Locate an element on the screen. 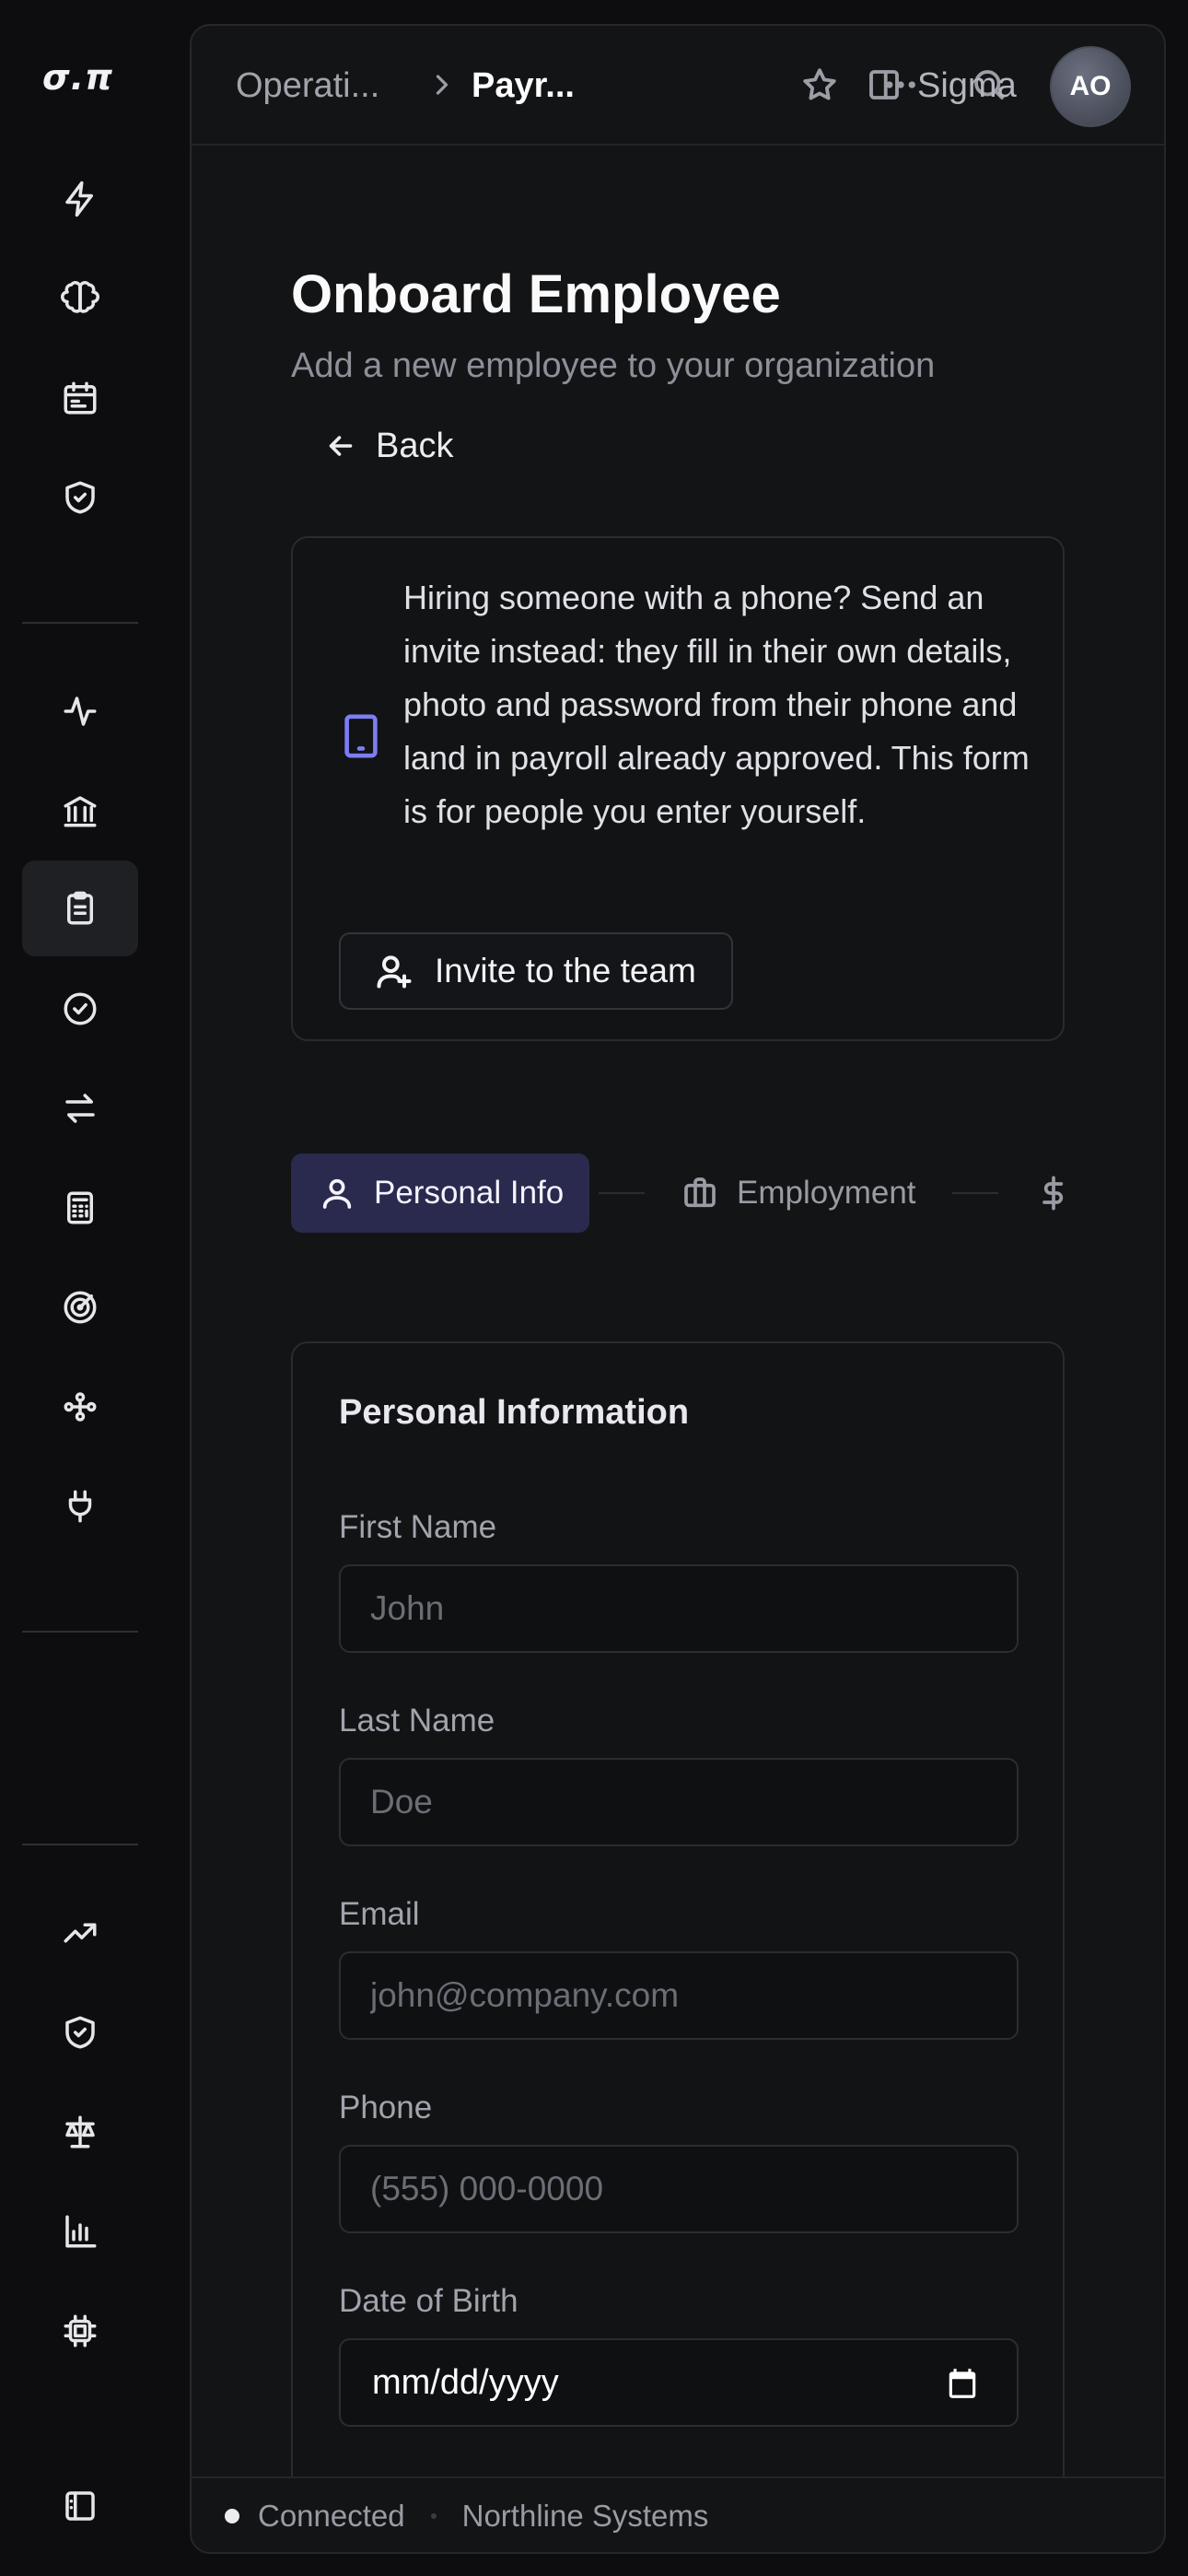  step-compensation is located at coordinates (1053, 1193).